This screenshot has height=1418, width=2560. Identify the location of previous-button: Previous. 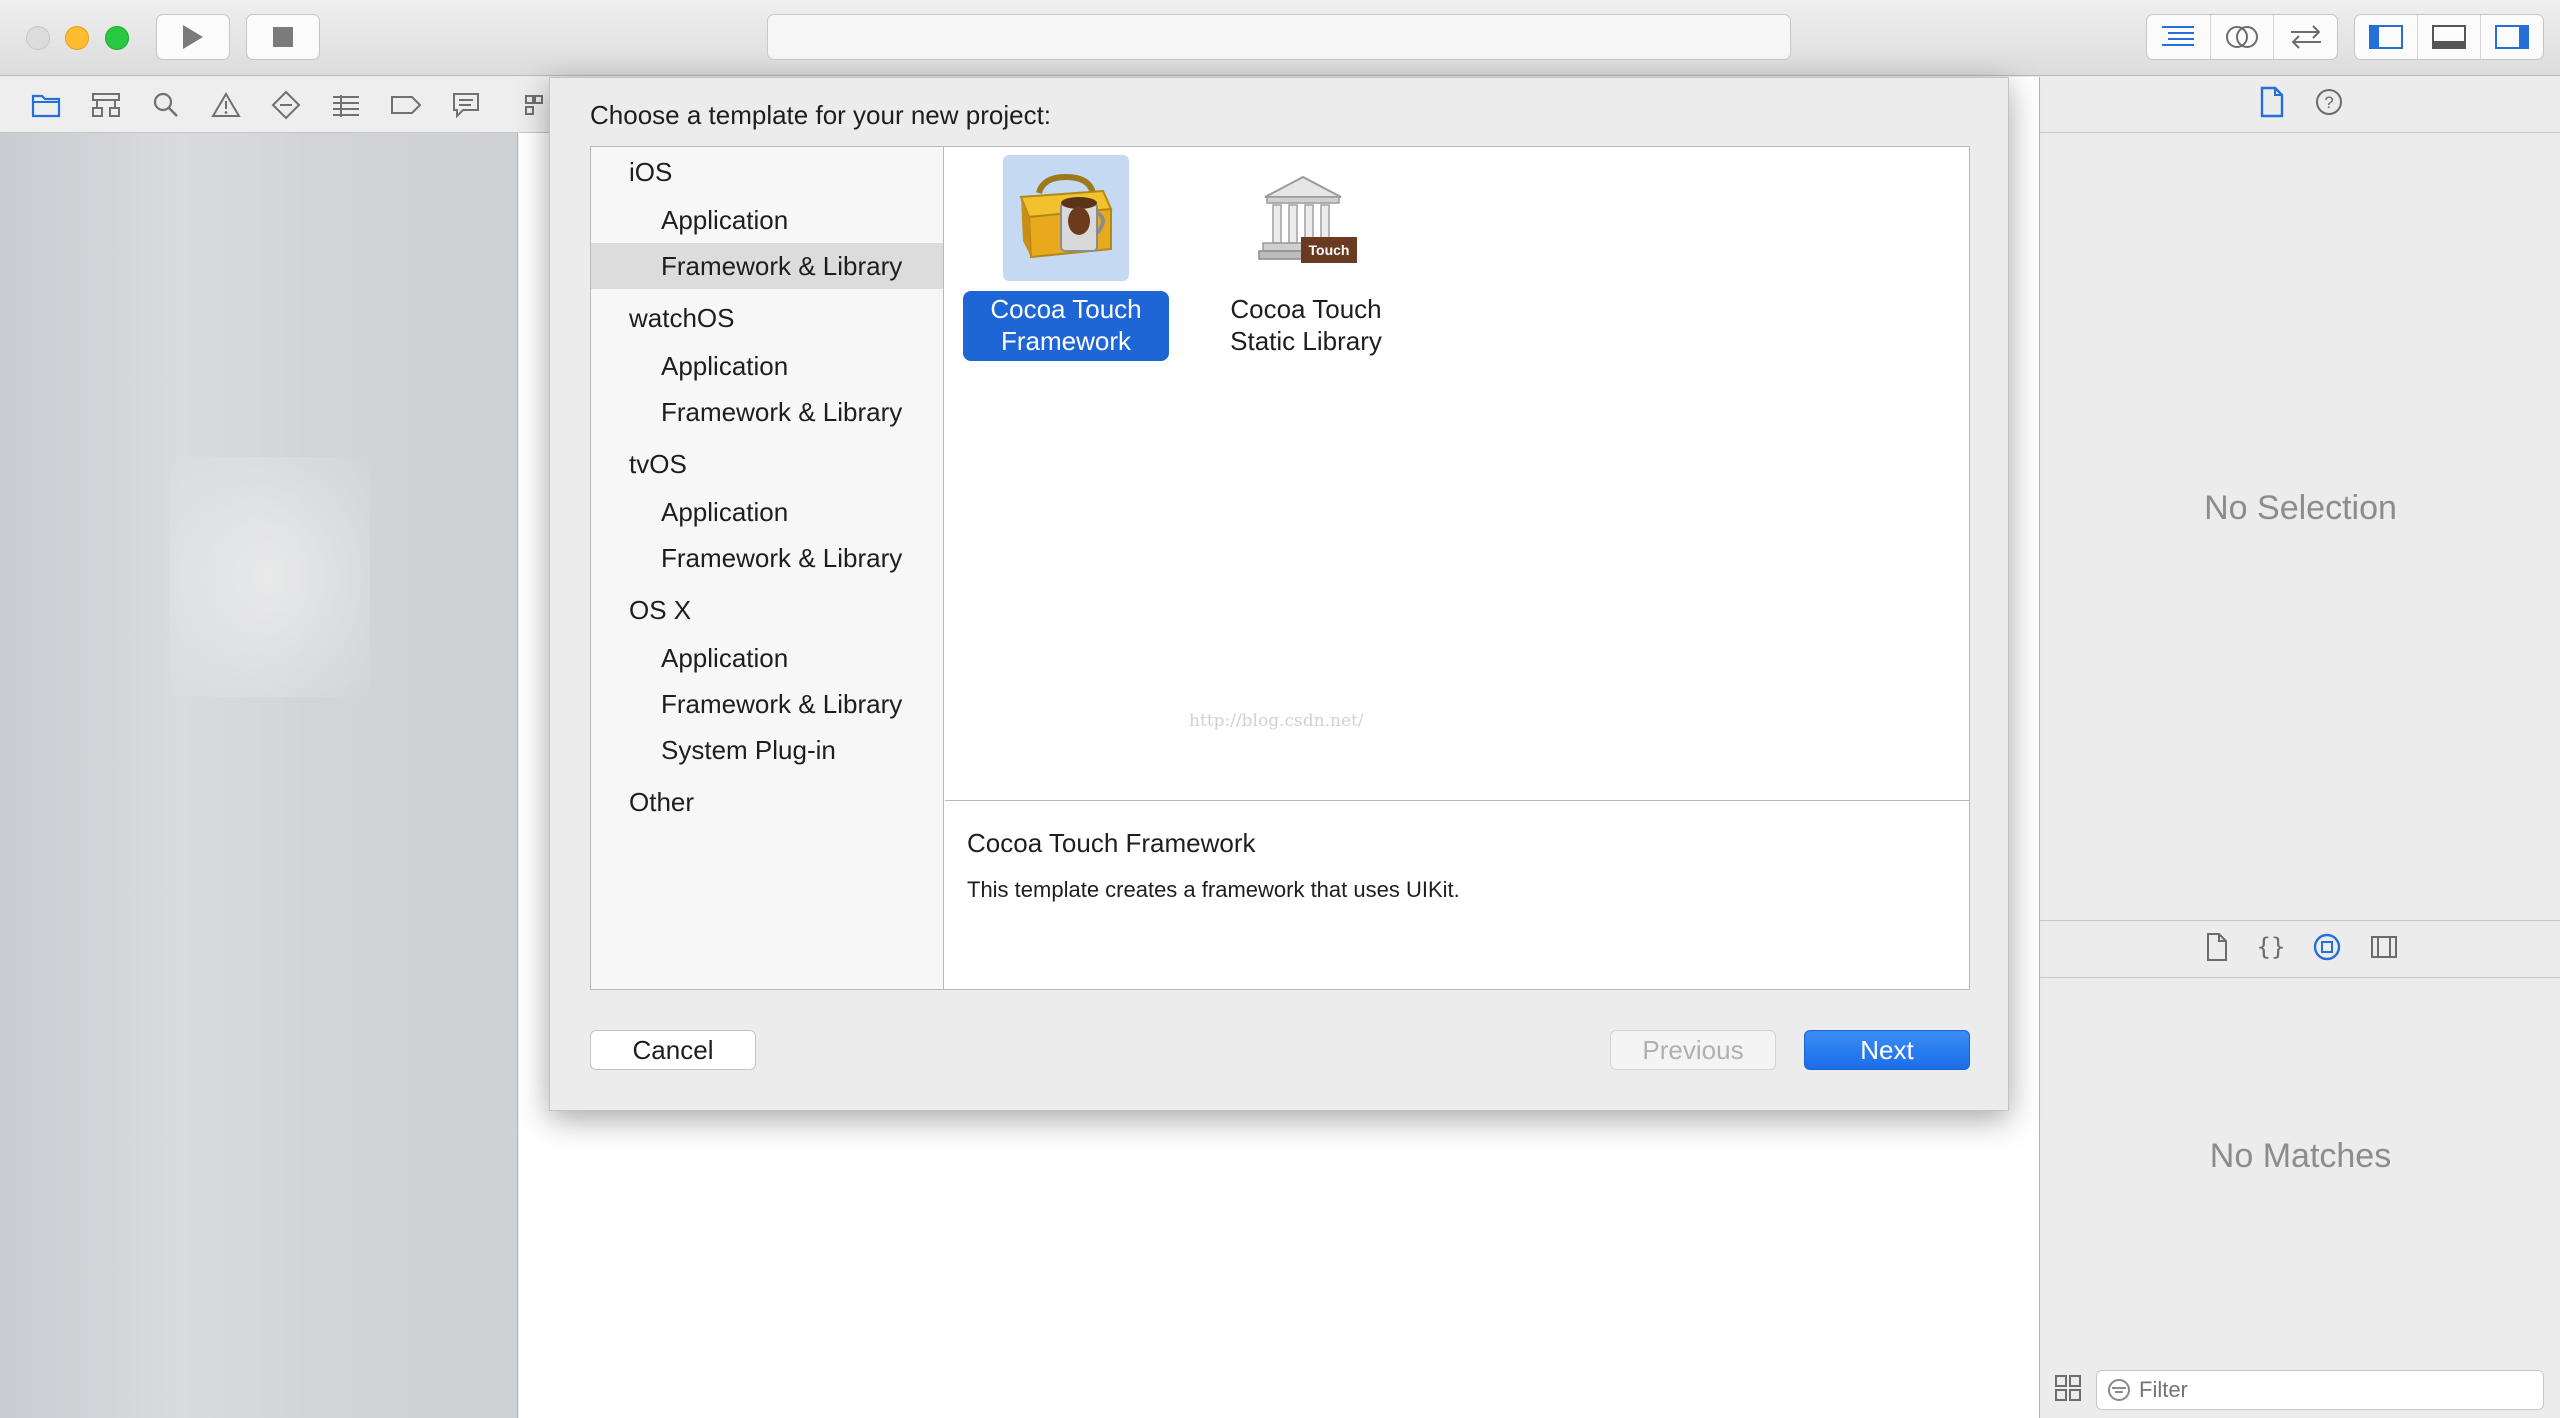
(1693, 1050).